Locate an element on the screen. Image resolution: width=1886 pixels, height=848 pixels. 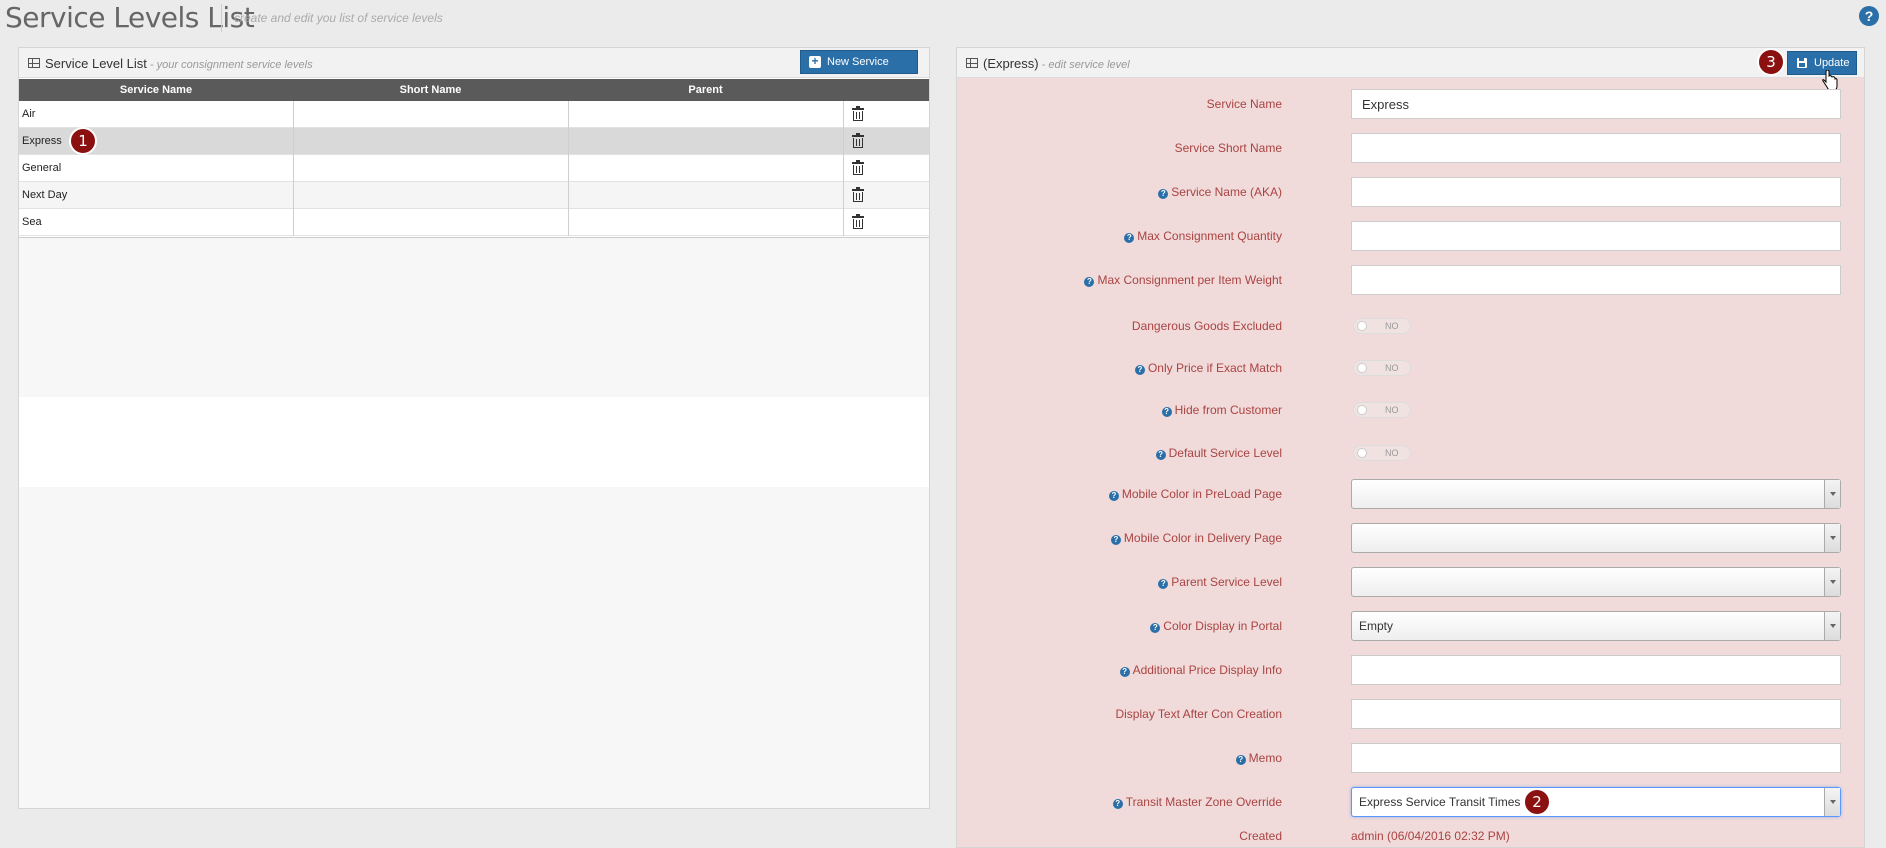
label-created: Created is located at coordinates (1260, 836).